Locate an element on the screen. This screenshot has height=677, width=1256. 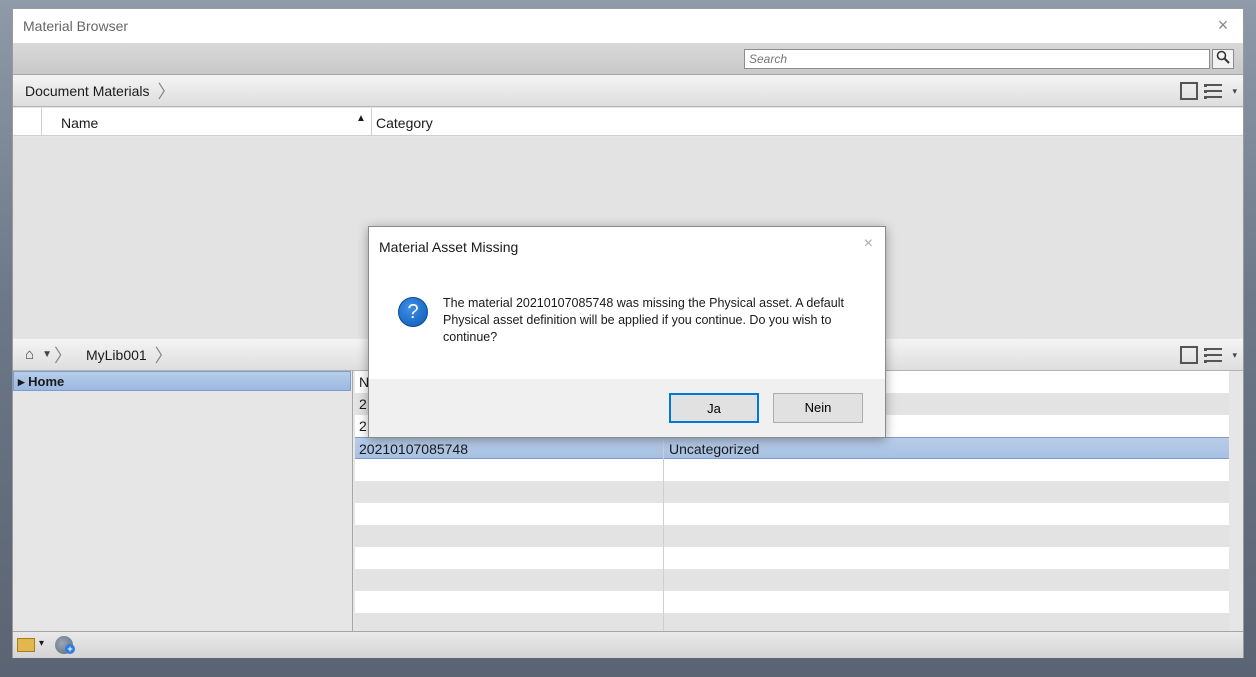
sort-ascending-icon: ▲ is located at coordinates (361, 118).